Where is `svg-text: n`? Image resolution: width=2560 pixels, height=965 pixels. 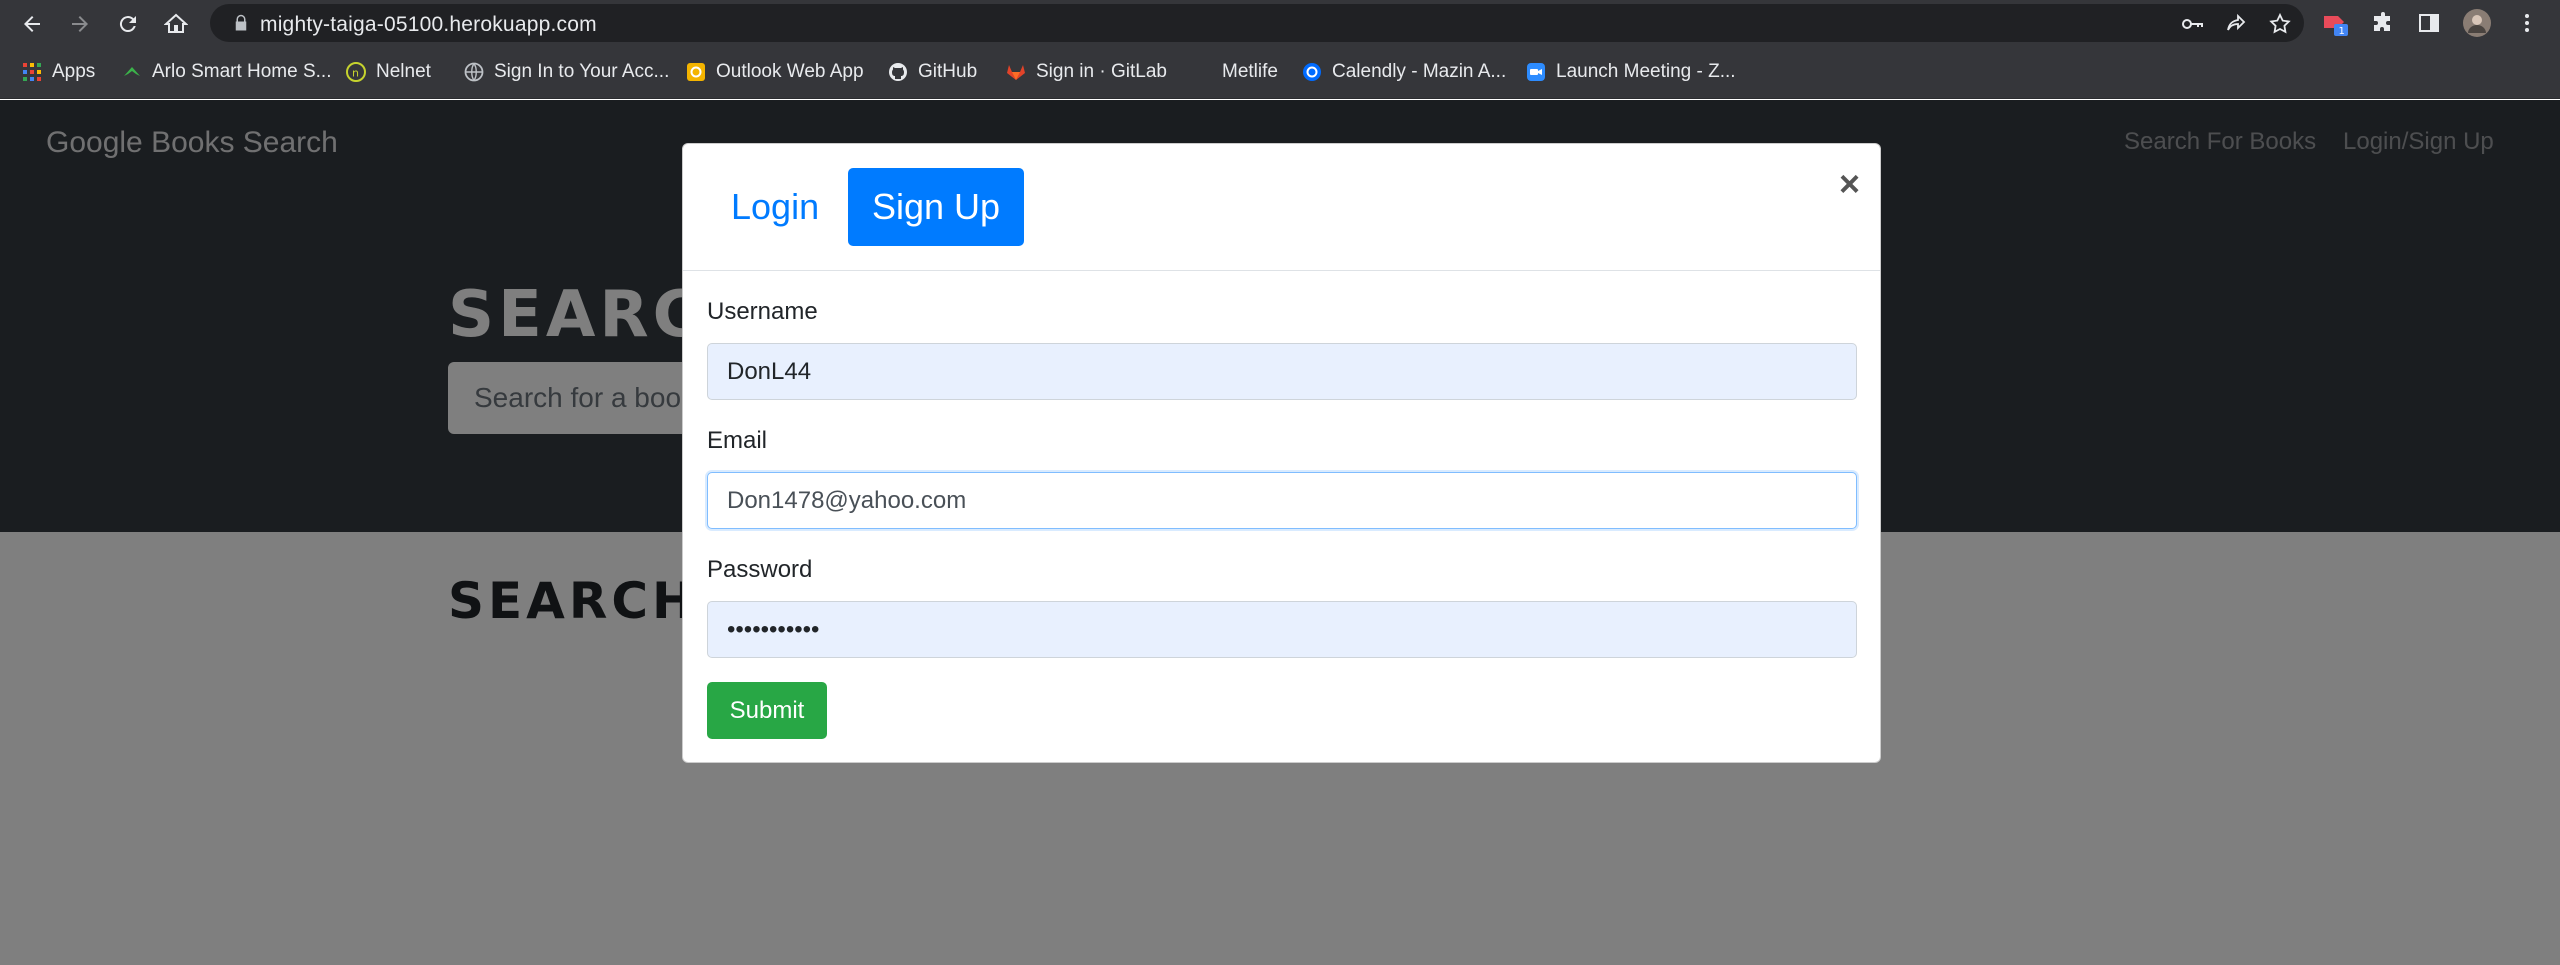 svg-text: n is located at coordinates (355, 73).